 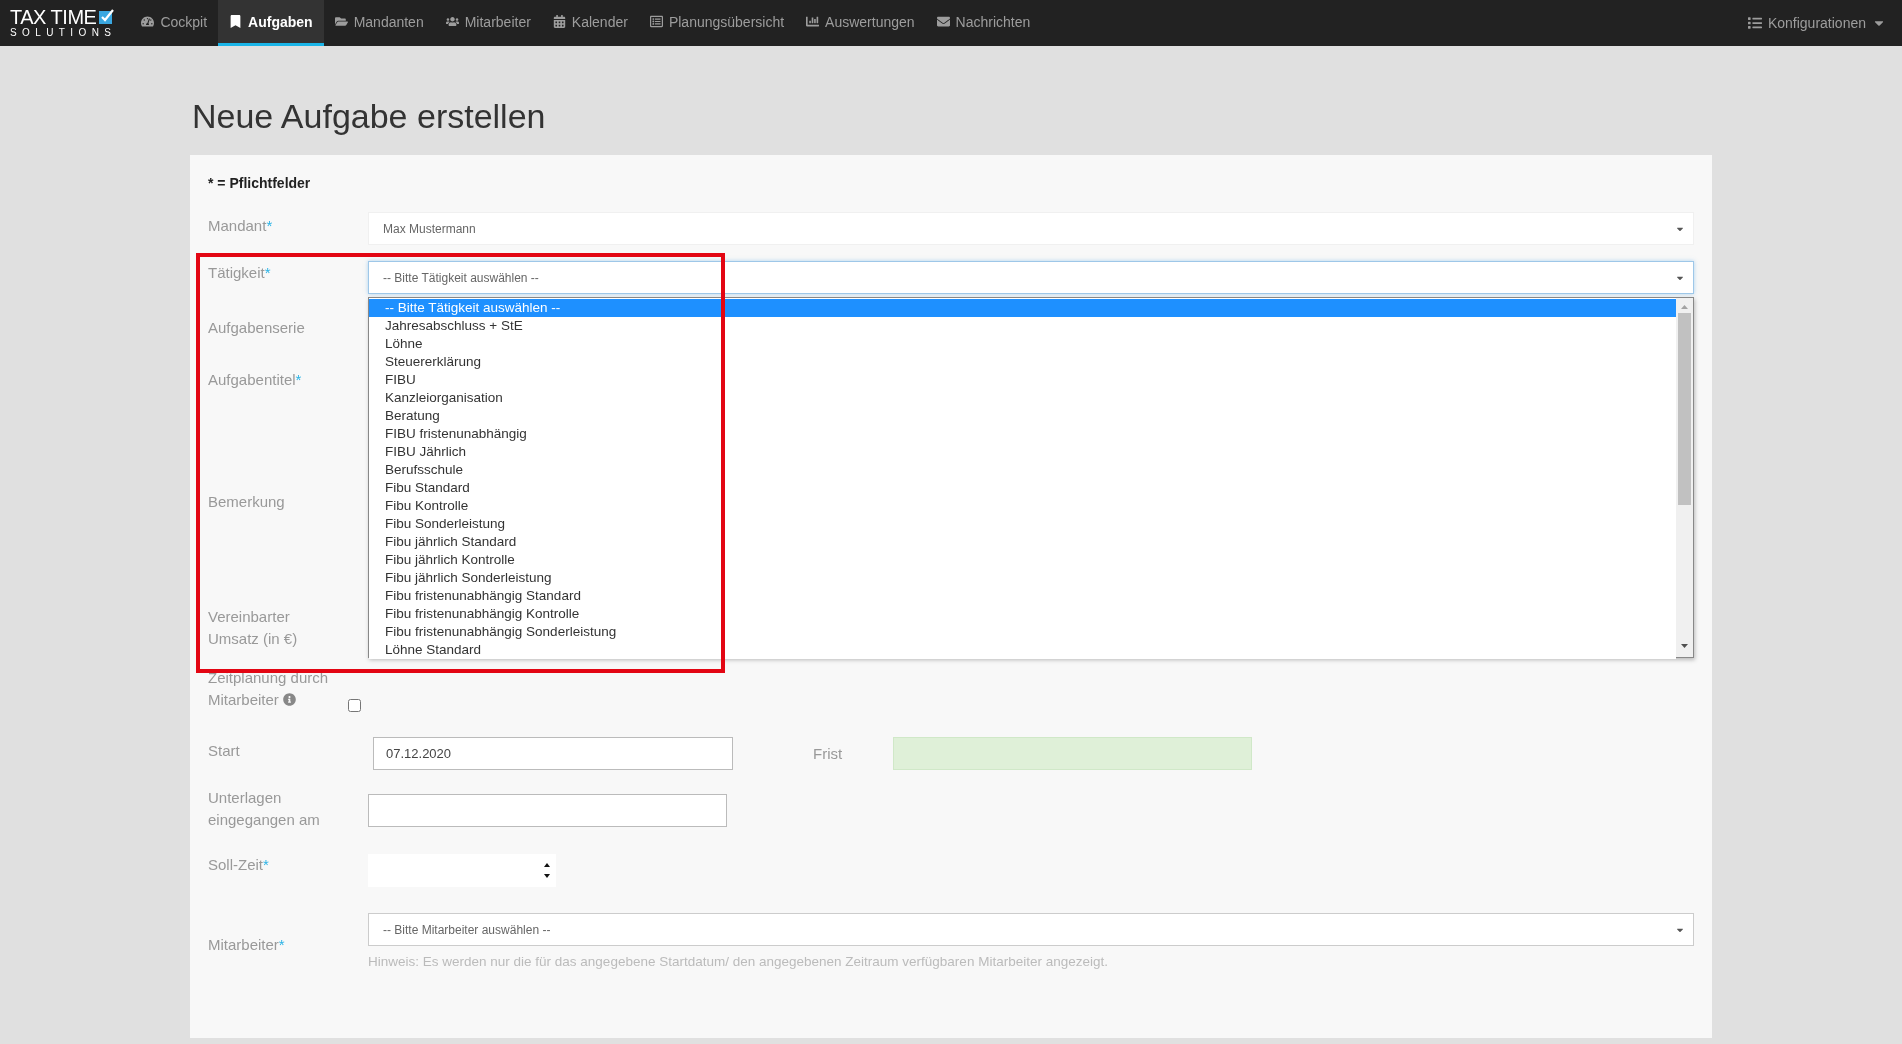 What do you see at coordinates (462, 870) in the screenshot?
I see `target-time-field` at bounding box center [462, 870].